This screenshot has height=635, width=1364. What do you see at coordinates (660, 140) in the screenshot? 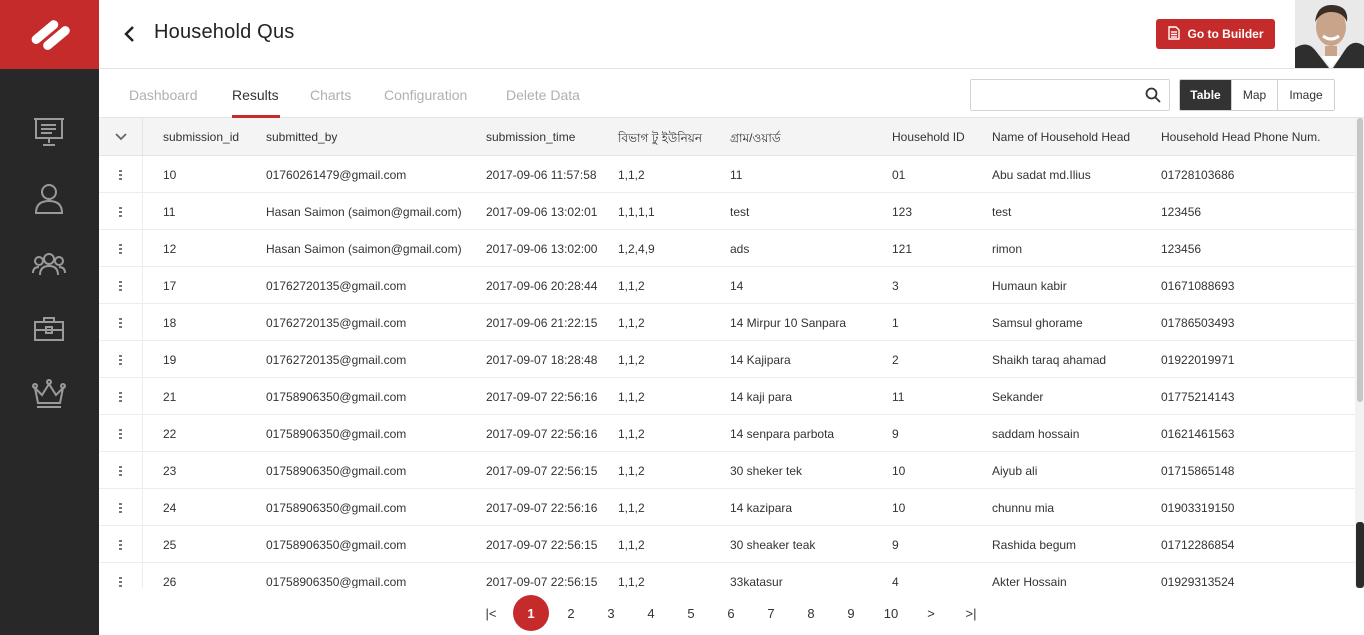
I see `column-header: বিভাগ টু ইউনিয়ন` at bounding box center [660, 140].